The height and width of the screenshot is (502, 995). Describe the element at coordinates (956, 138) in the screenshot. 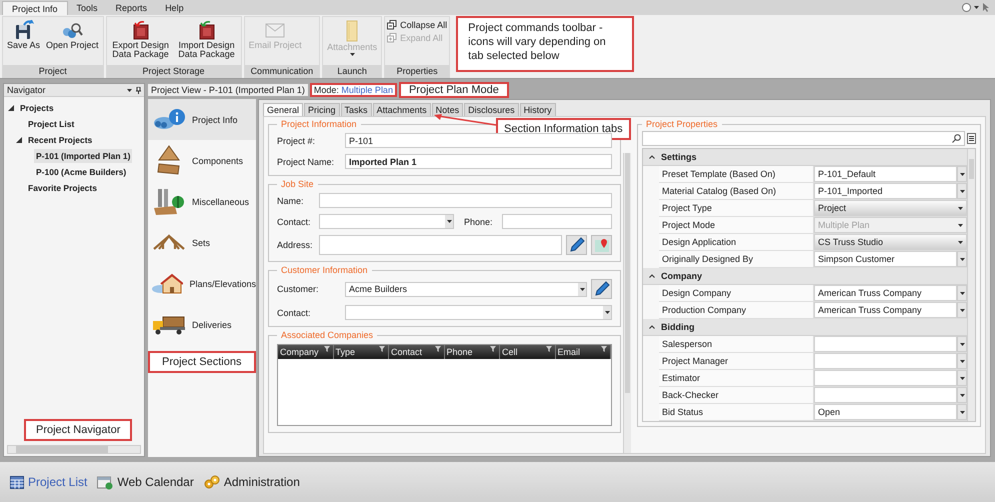

I see `search-icon` at that location.